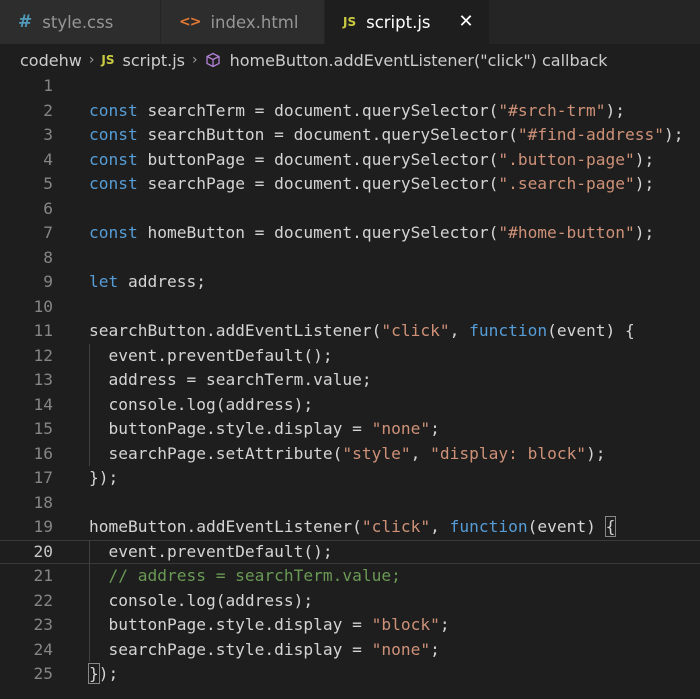  I want to click on code-line: 21 // address = searchTerm.value;, so click(350, 576).